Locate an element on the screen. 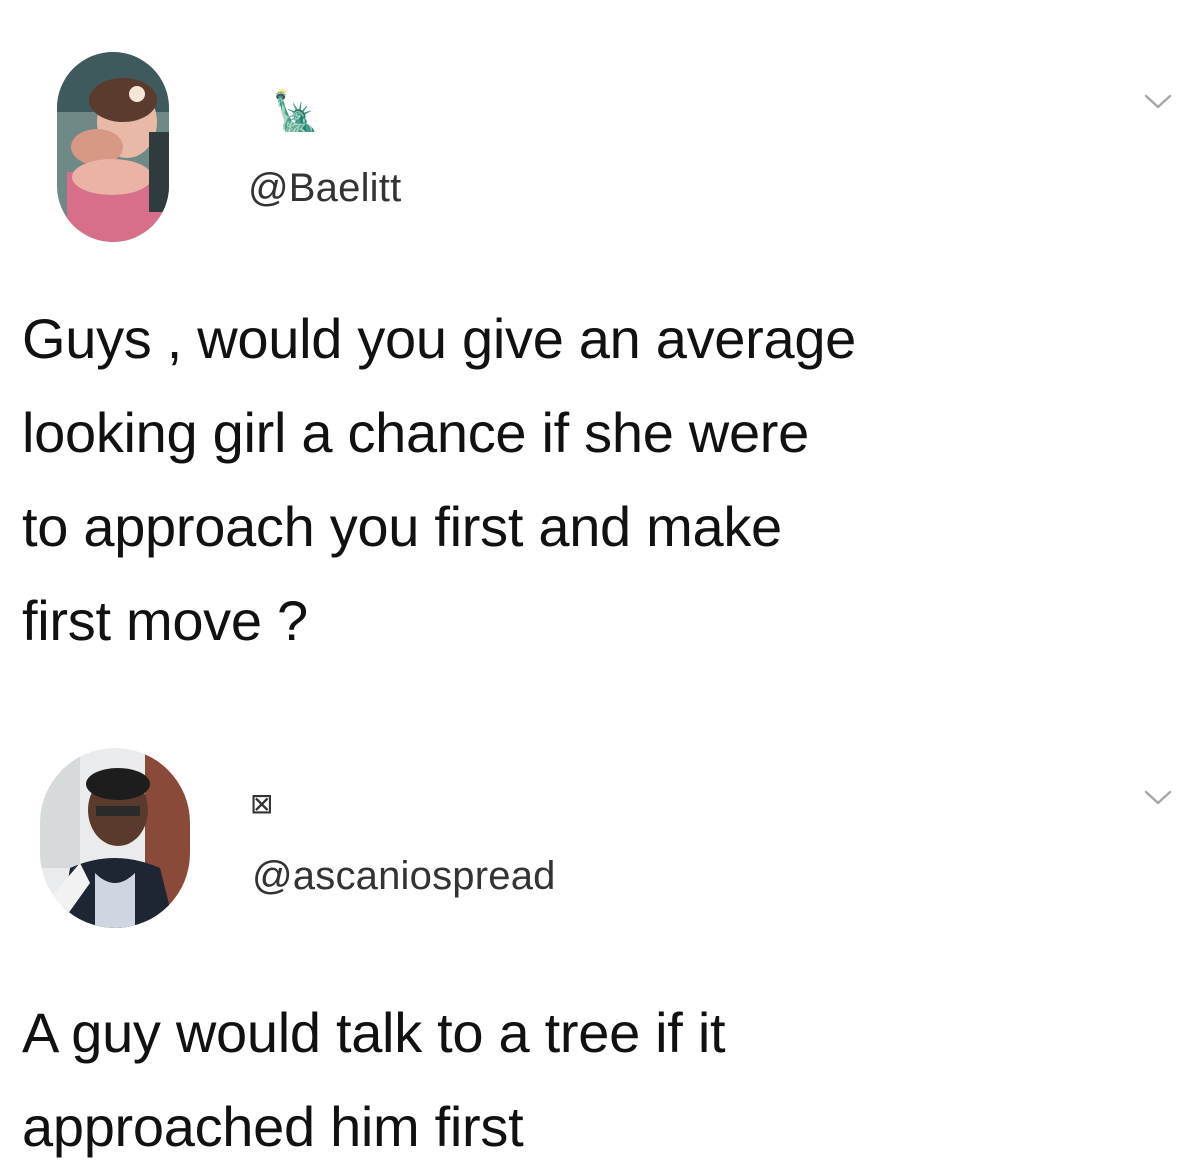 Image resolution: width=1200 pixels, height=1174 pixels. user-handle: @Baelitt is located at coordinates (324, 188).